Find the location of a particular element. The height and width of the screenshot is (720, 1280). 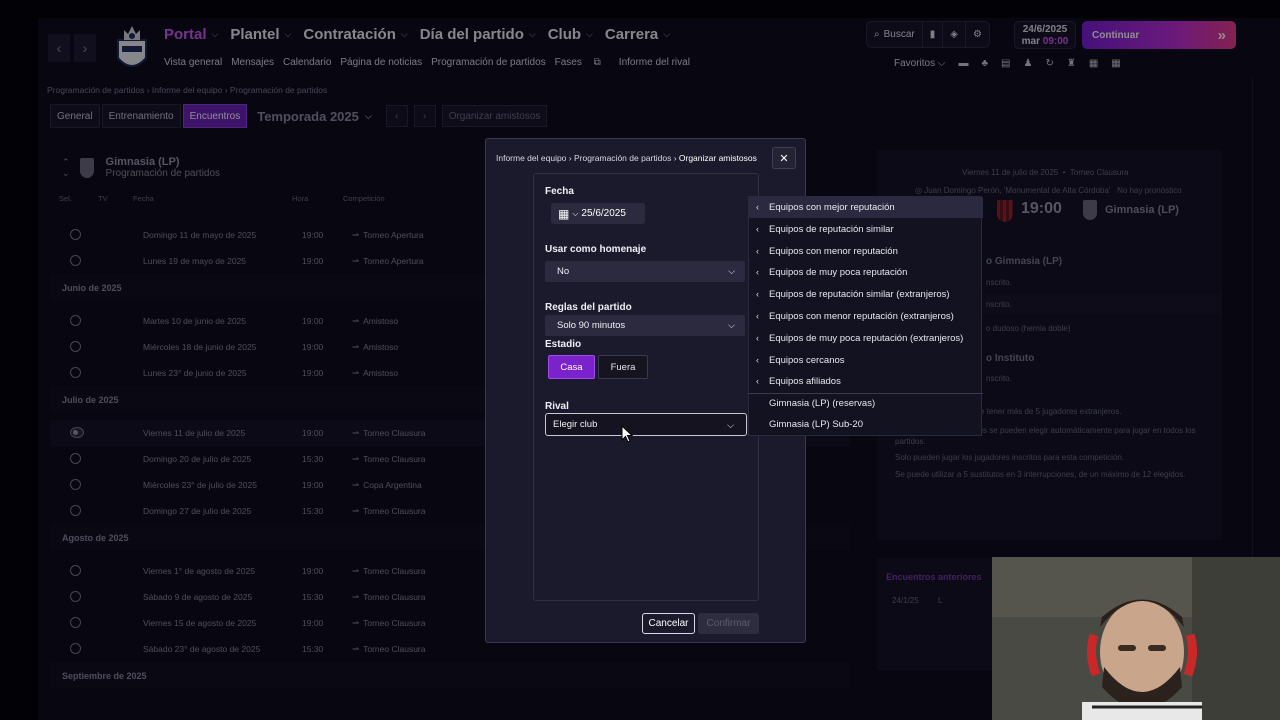

reglas-label: Reglas del partido is located at coordinates (588, 307).